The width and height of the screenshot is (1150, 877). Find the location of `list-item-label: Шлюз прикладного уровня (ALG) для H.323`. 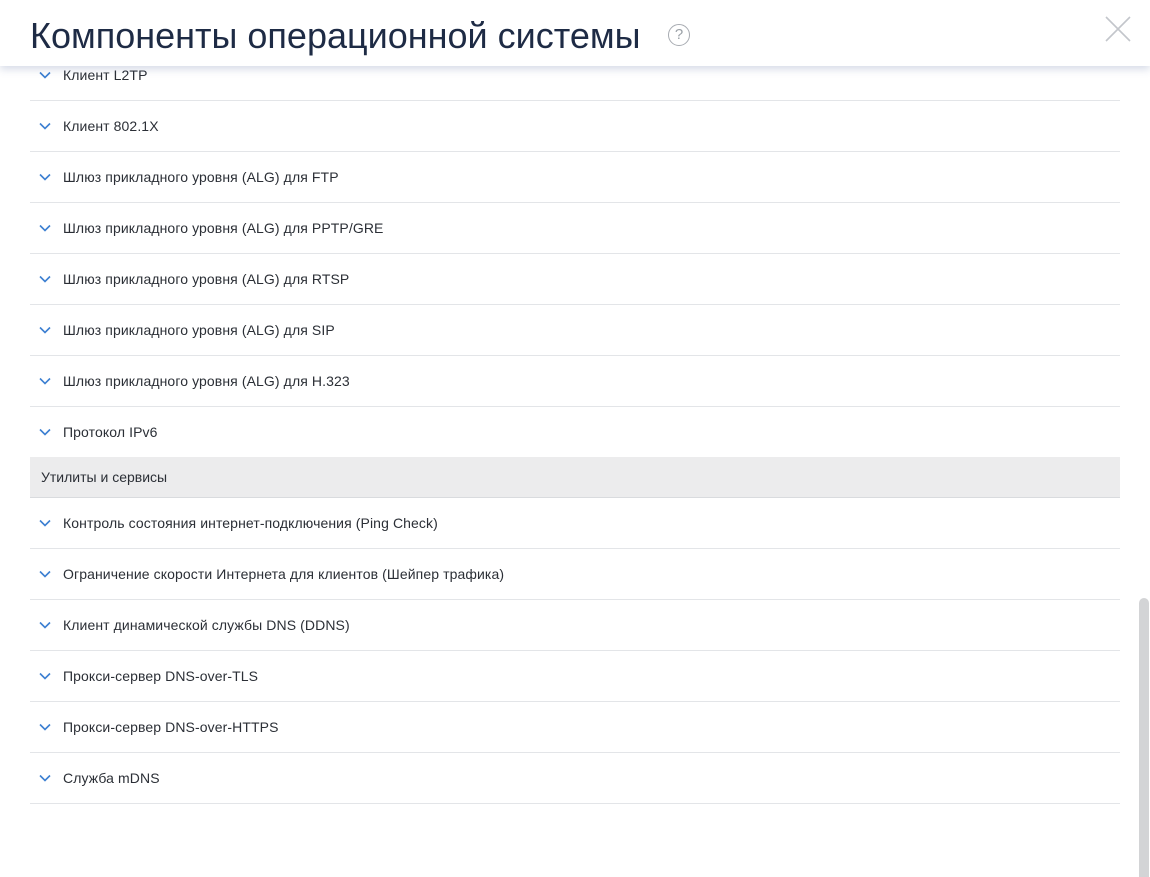

list-item-label: Шлюз прикладного уровня (ALG) для H.323 is located at coordinates (206, 381).